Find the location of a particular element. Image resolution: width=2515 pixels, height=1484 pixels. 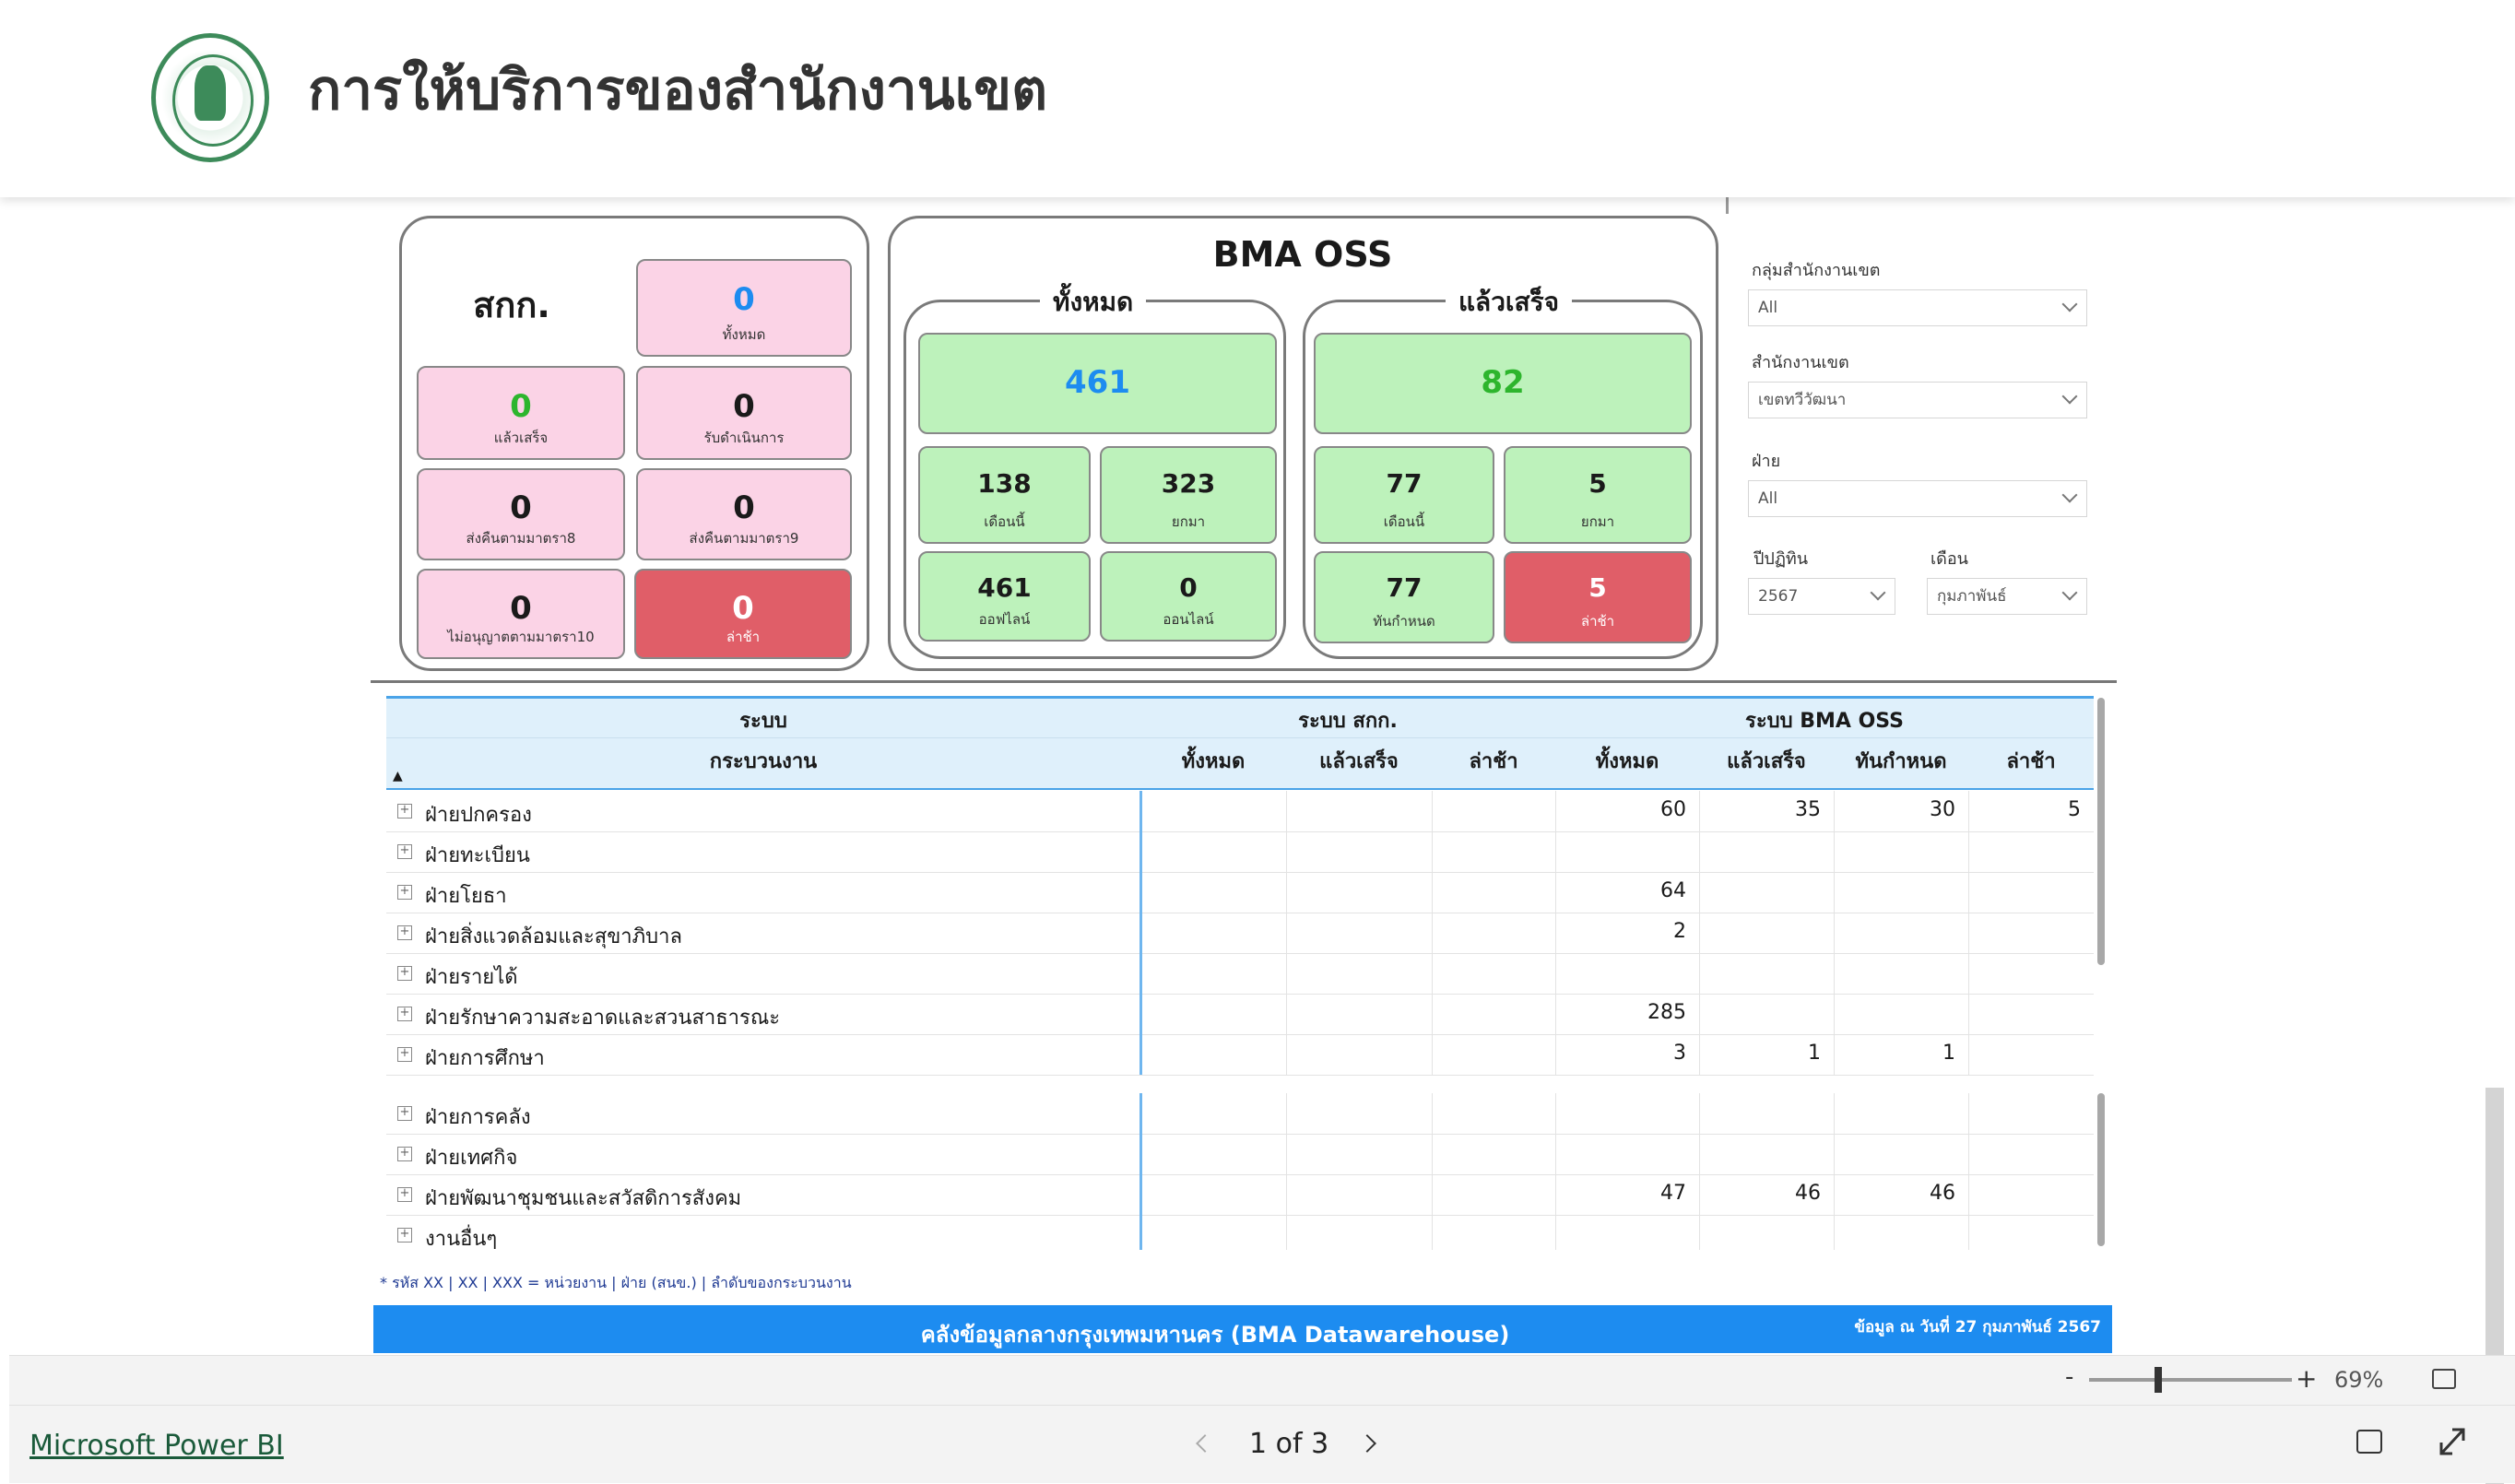

filter-fy-label: ปีปฏิทิน is located at coordinates (1781, 559).